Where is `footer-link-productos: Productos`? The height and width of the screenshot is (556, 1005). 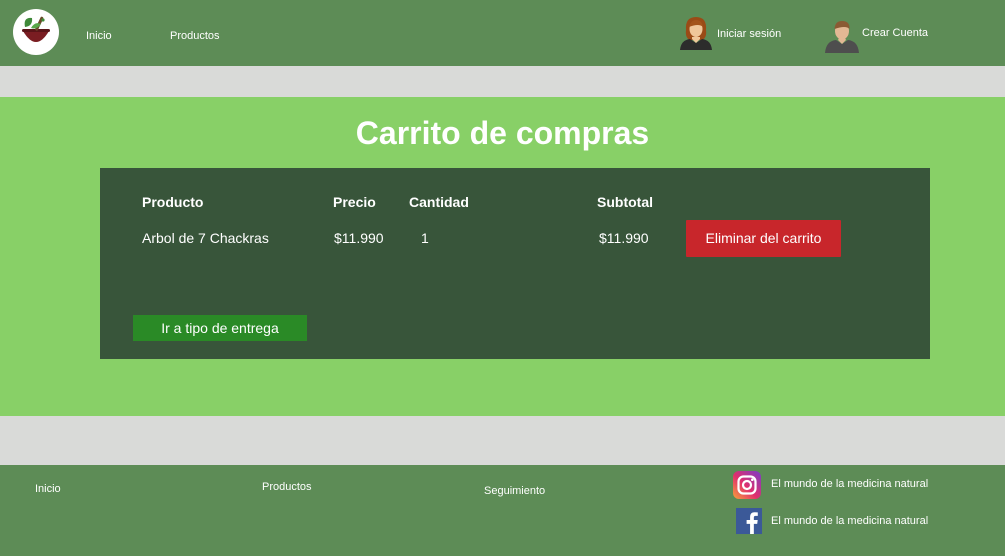
footer-link-productos: Productos is located at coordinates (287, 487).